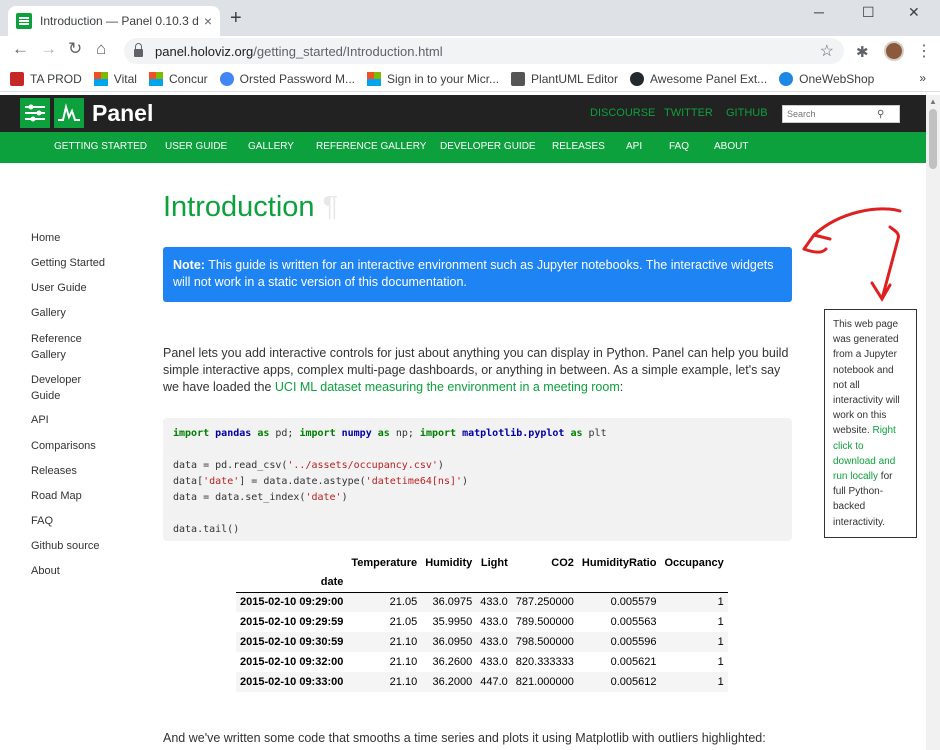  I want to click on search-input, so click(832, 114).